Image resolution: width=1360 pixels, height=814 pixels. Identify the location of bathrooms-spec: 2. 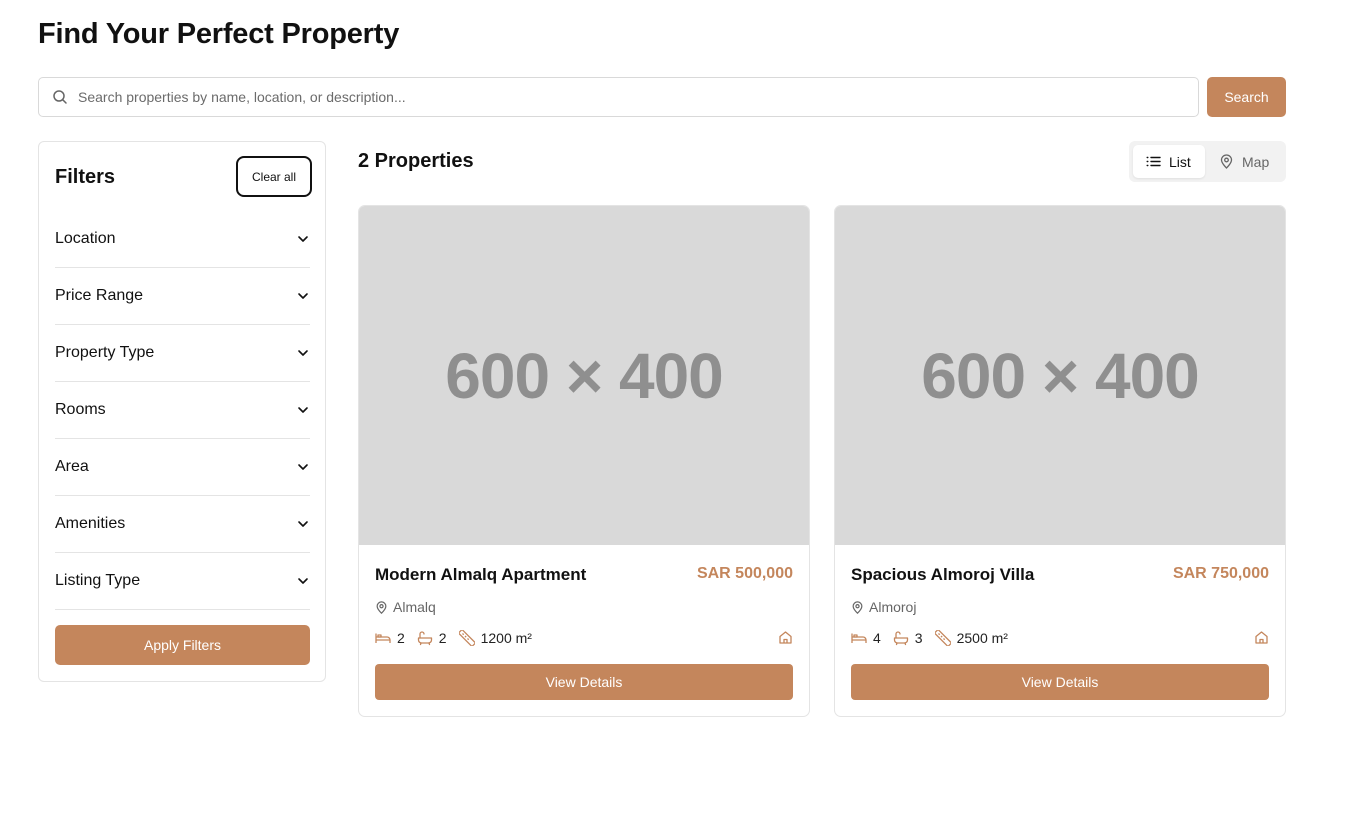
(432, 638).